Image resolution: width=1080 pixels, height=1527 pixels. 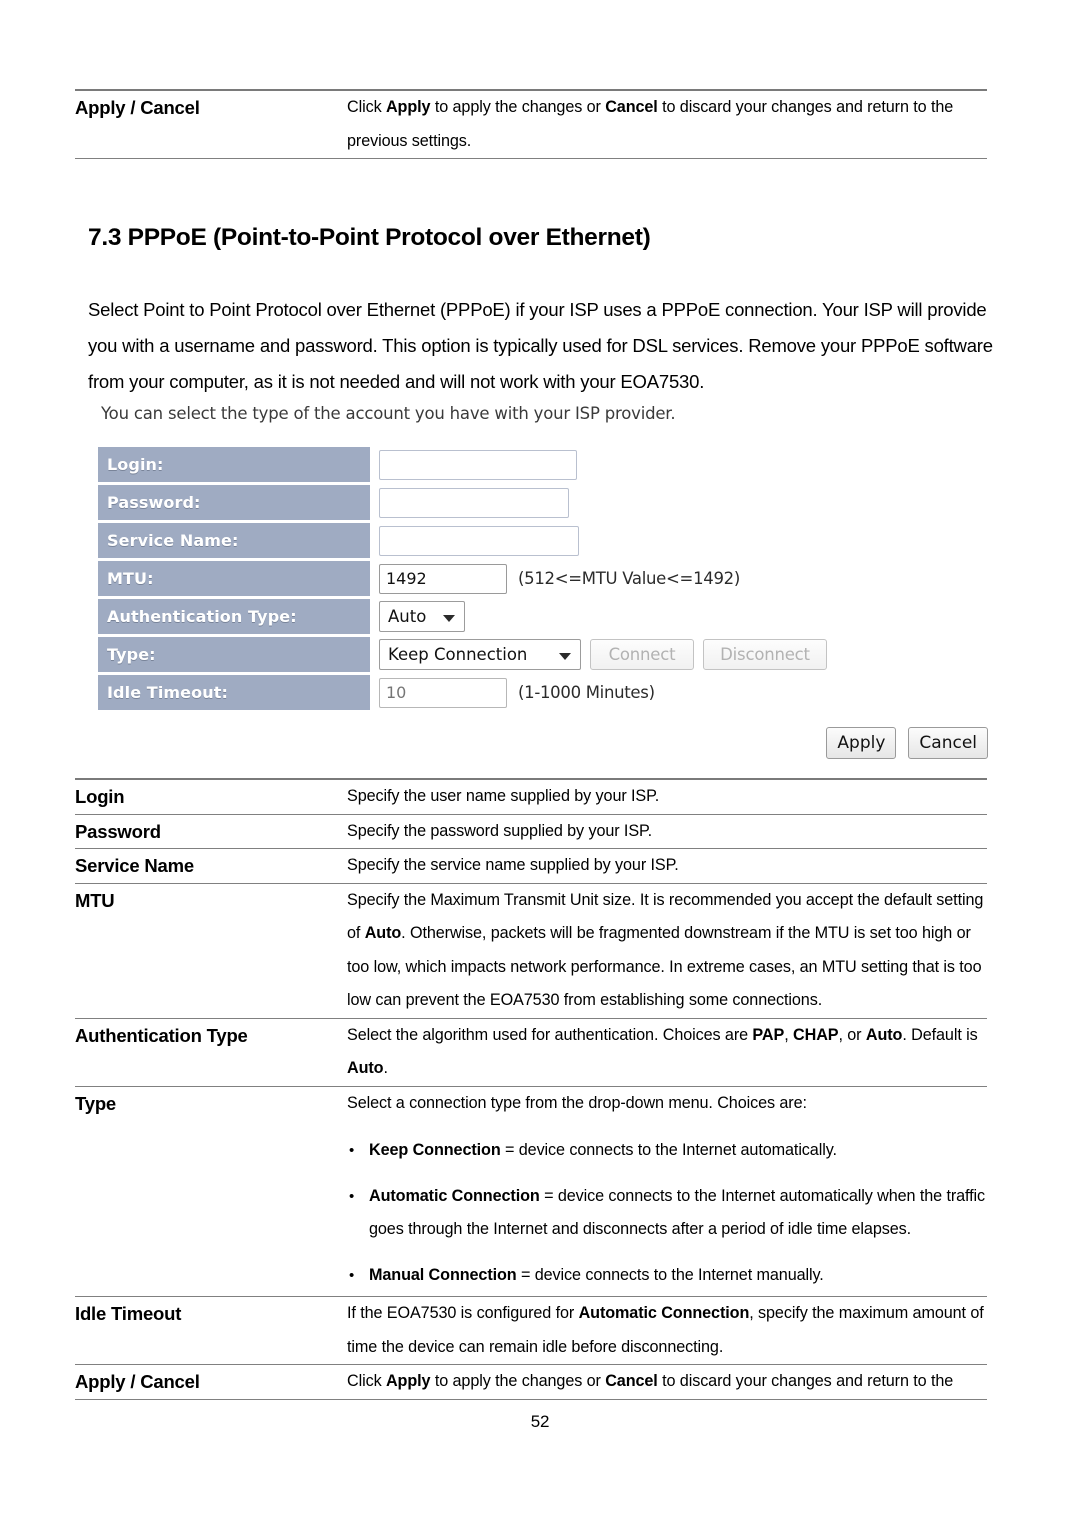 I want to click on disconnect-button: Disconnect, so click(x=765, y=654).